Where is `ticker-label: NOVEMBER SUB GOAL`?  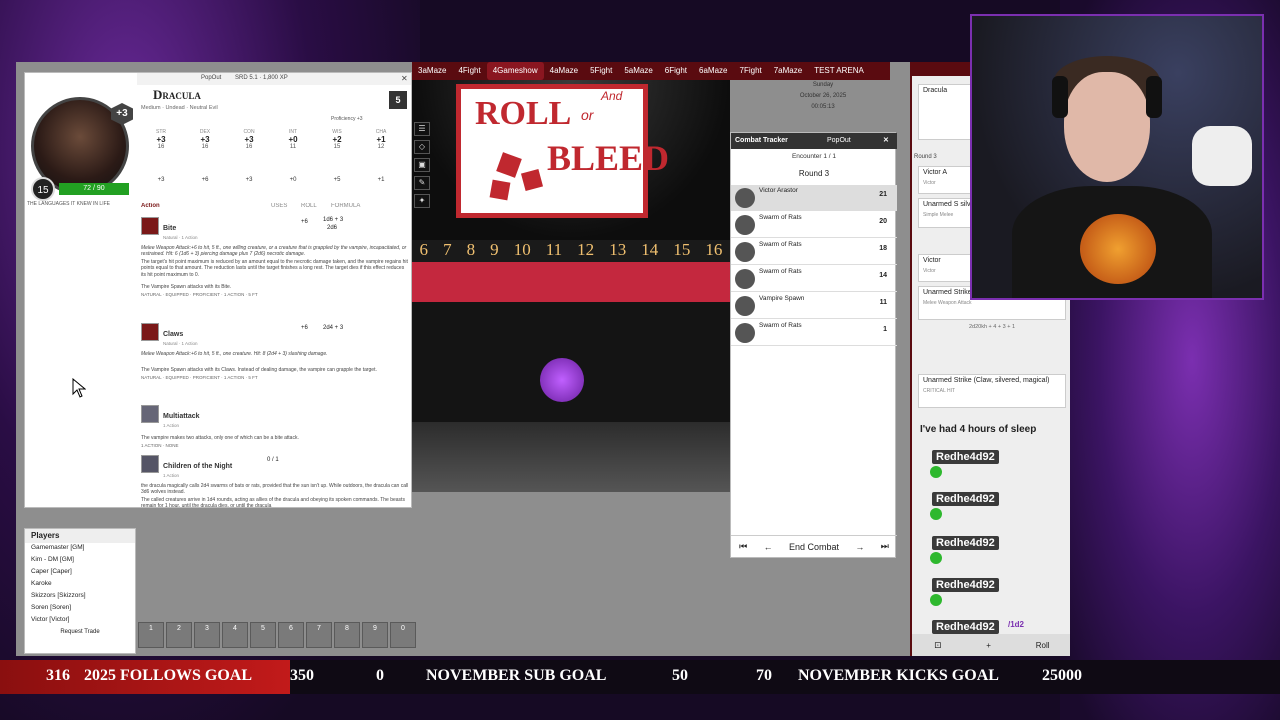
ticker-label: NOVEMBER SUB GOAL is located at coordinates (516, 675).